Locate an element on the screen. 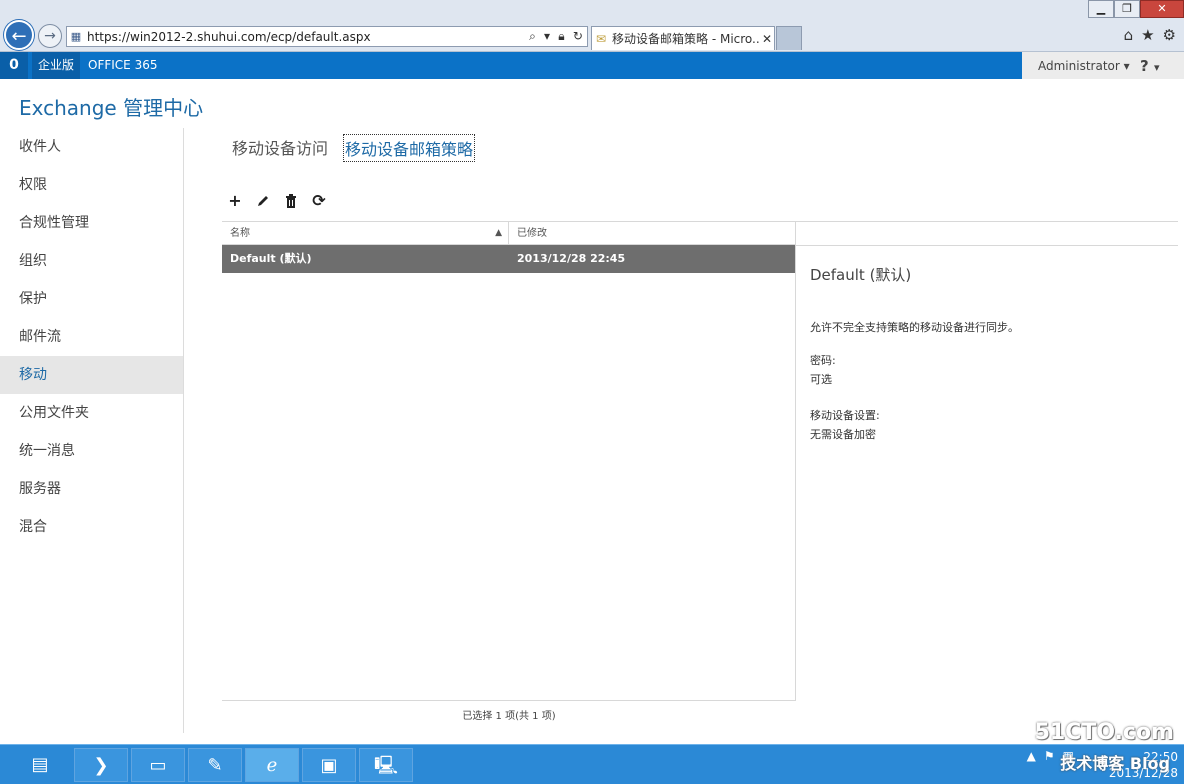 This screenshot has height=784, width=1184. add-button: + is located at coordinates (235, 201).